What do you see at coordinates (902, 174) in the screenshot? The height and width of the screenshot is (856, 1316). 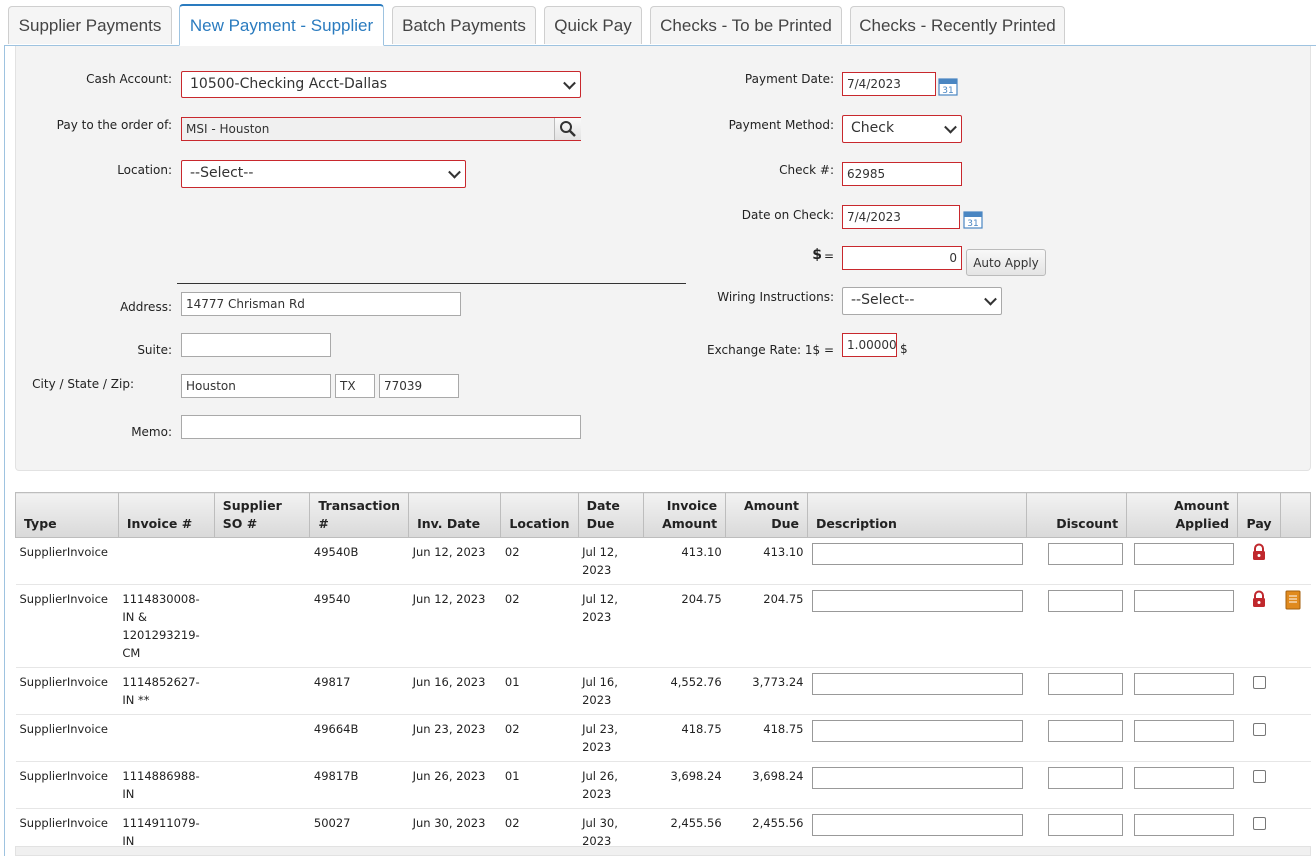 I see `check-number-input: 62985` at bounding box center [902, 174].